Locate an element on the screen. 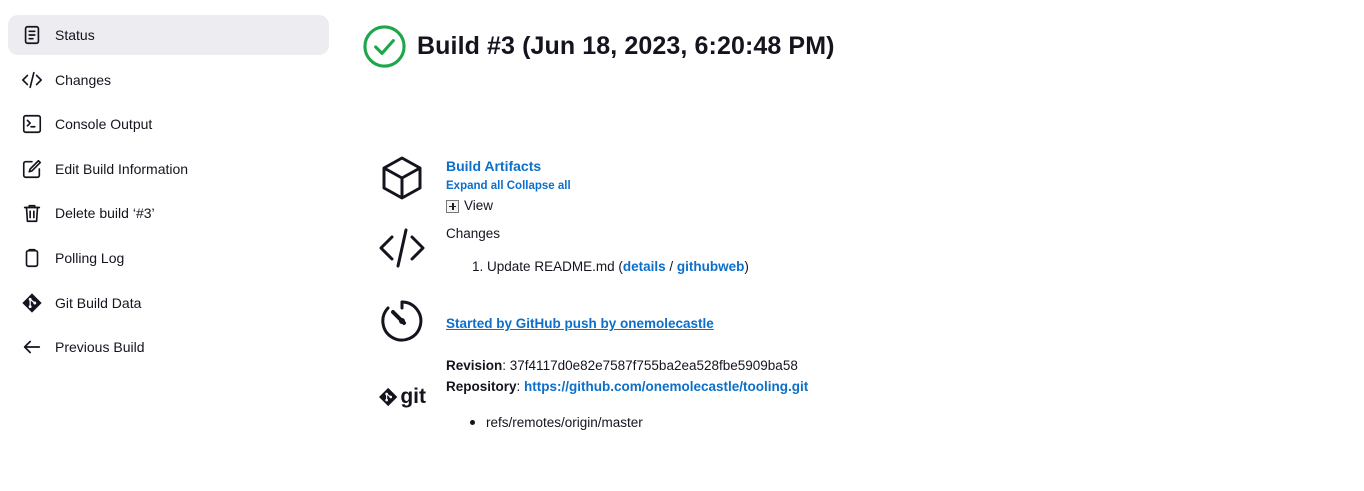  view-toggle: View is located at coordinates (508, 206).